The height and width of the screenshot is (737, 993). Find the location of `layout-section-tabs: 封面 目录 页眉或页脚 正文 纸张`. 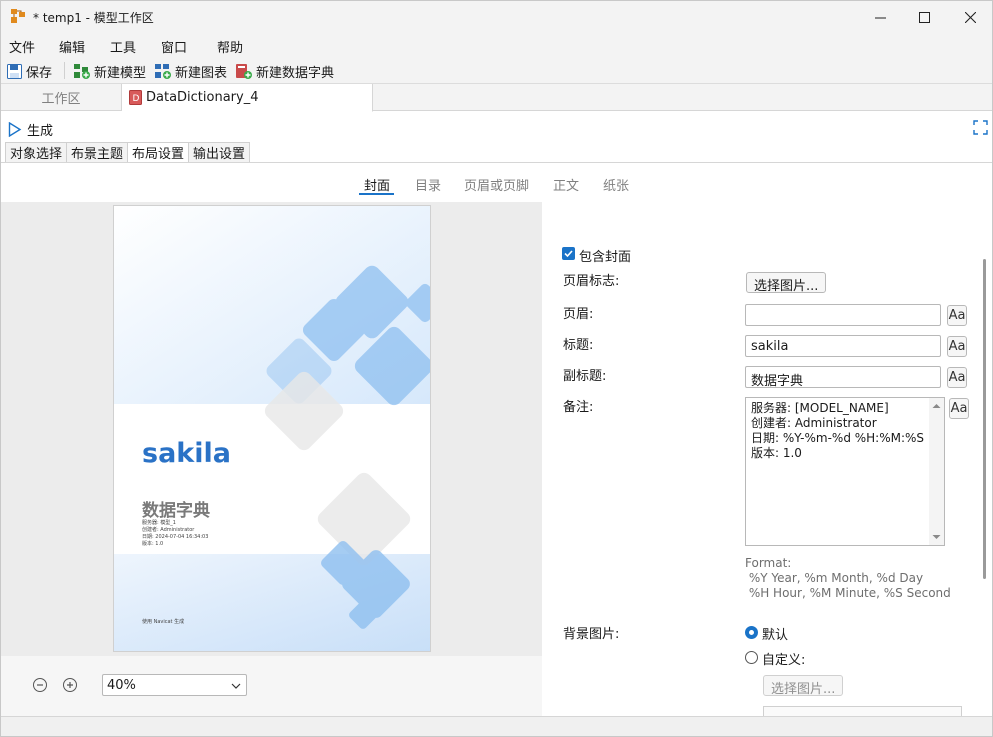

layout-section-tabs: 封面 目录 页眉或页脚 正文 纸张 is located at coordinates (496, 185).